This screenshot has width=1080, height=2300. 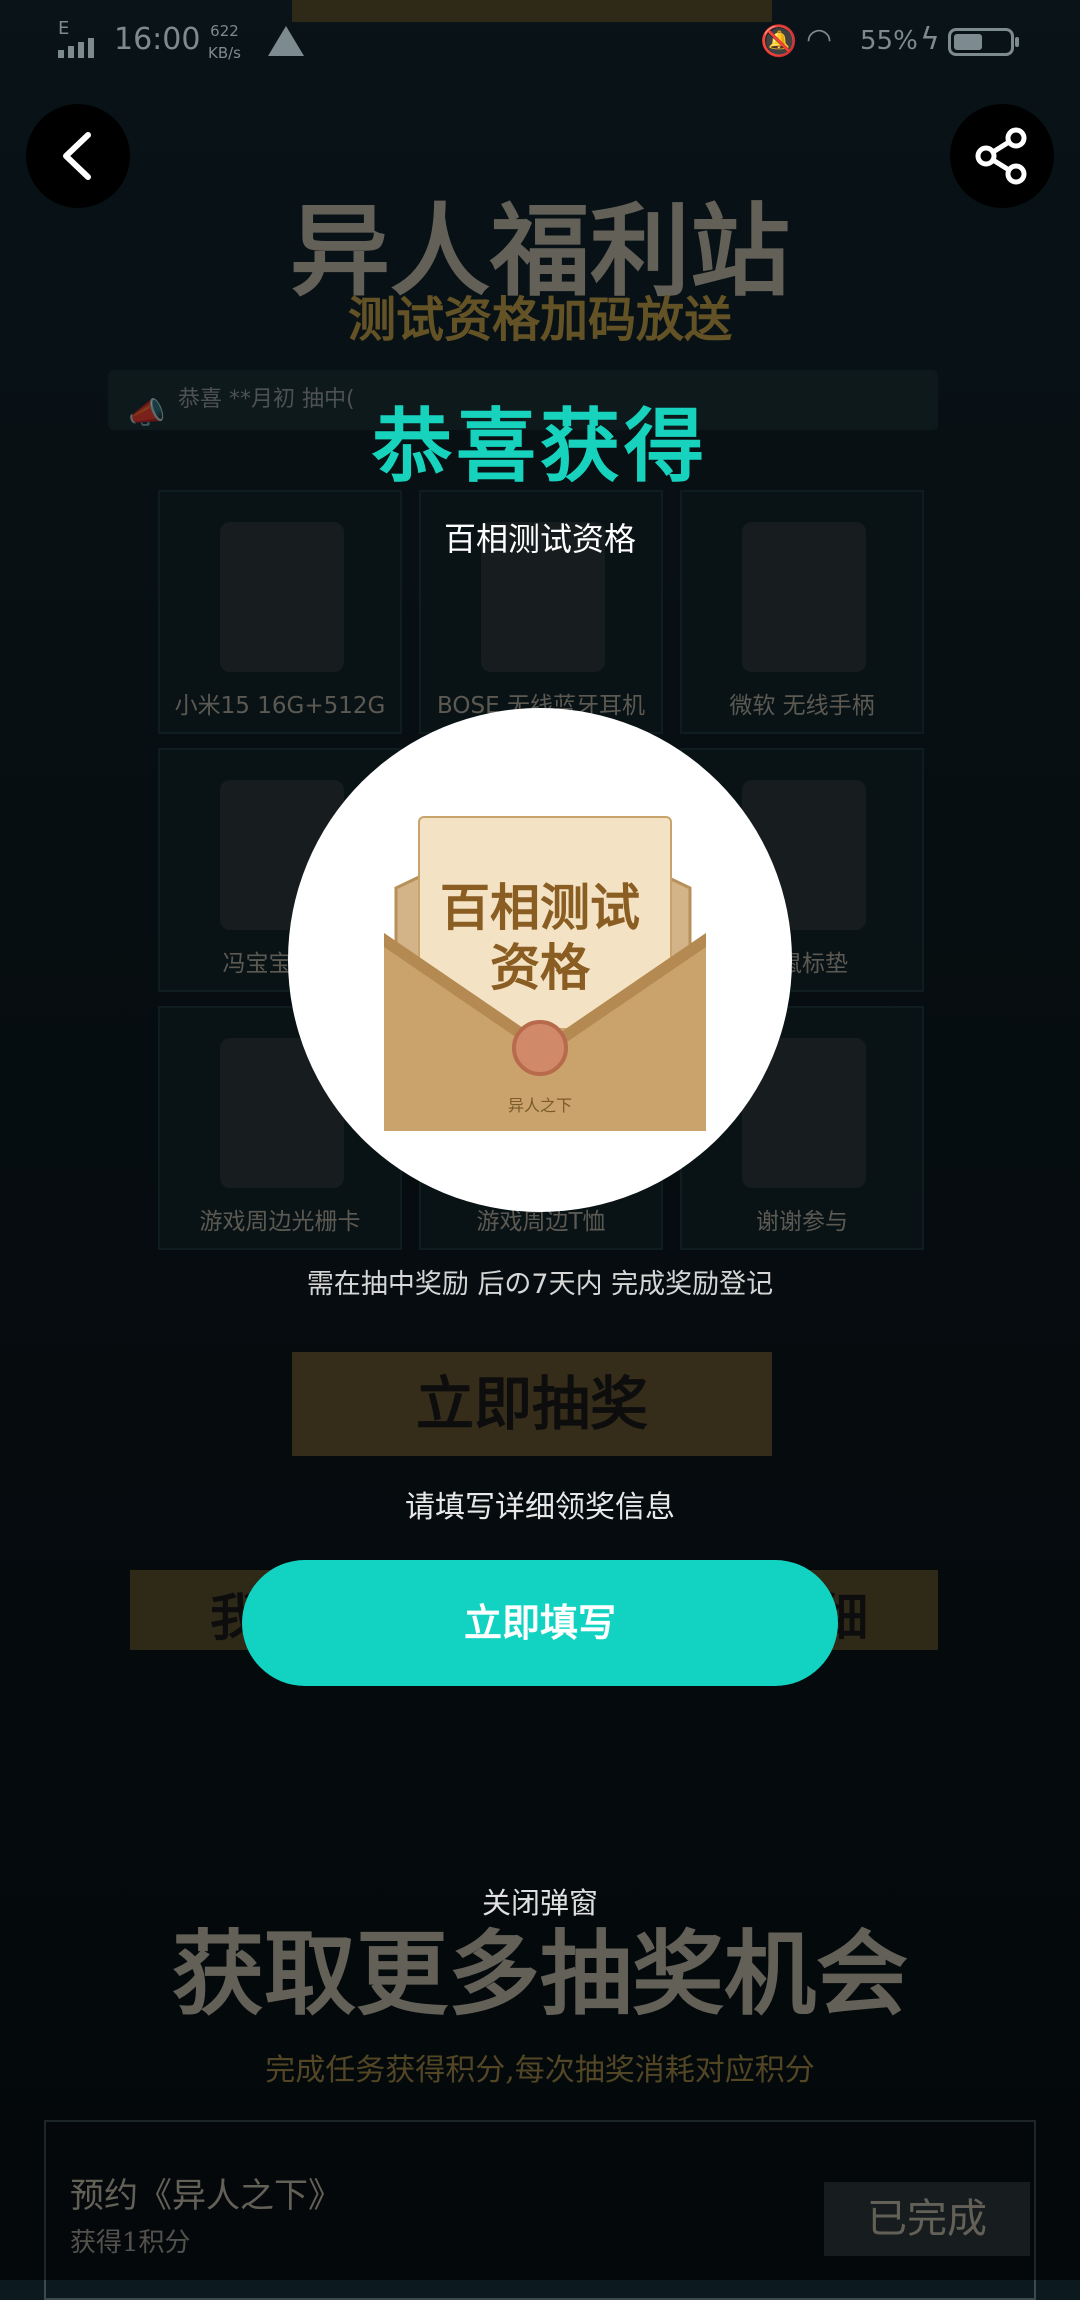 I want to click on more-chances-subtitle: 完成任务获得积分,每次抽奖消耗对应积分, so click(x=540, y=2070).